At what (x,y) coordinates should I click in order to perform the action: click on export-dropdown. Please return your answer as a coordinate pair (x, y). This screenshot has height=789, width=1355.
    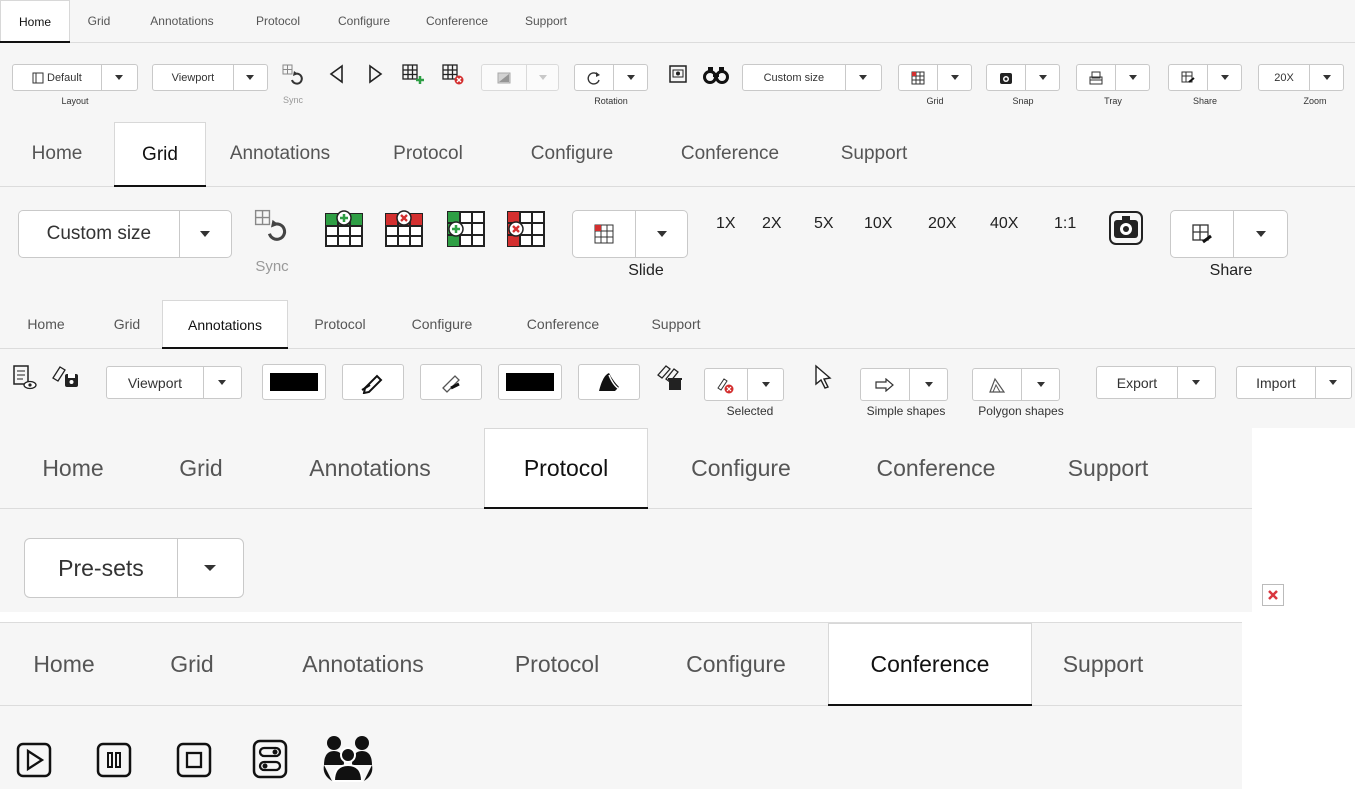
    Looking at the image, I should click on (1196, 382).